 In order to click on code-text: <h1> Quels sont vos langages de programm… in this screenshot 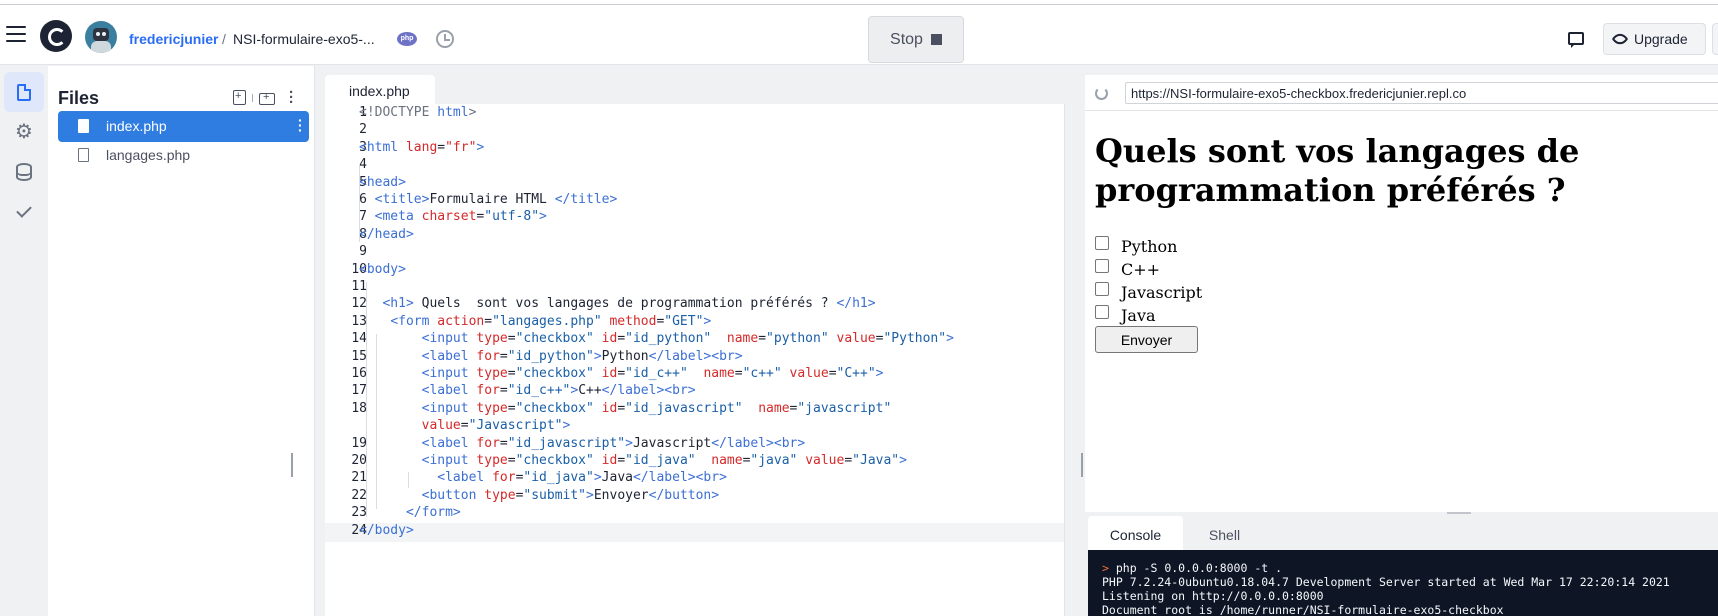, I will do `click(629, 304)`.